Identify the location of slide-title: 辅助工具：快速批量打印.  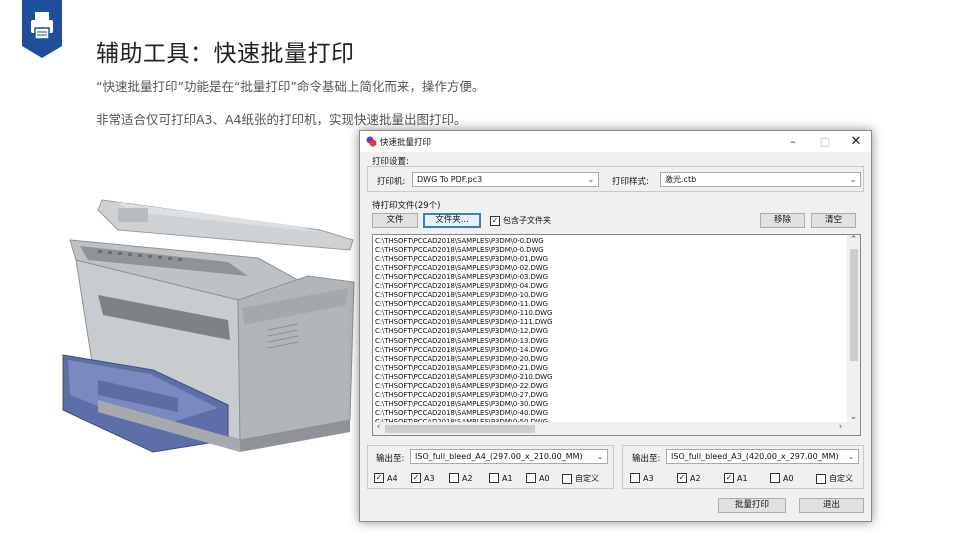
(225, 54).